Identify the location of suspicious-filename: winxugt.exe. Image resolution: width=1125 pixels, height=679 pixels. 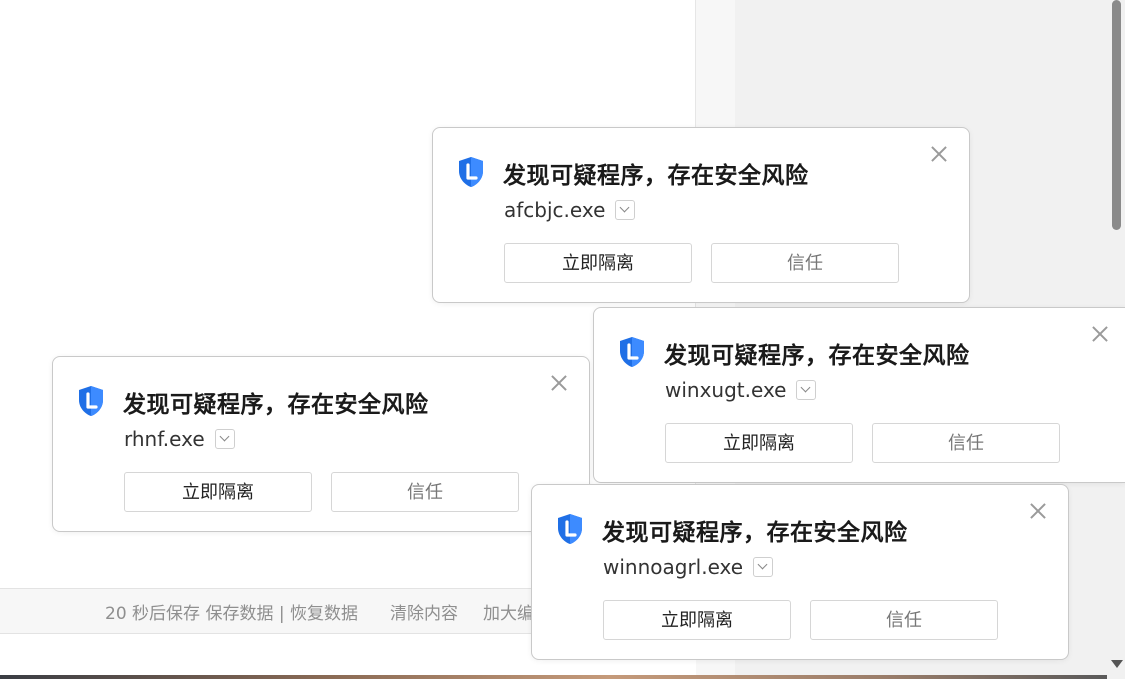
(741, 390).